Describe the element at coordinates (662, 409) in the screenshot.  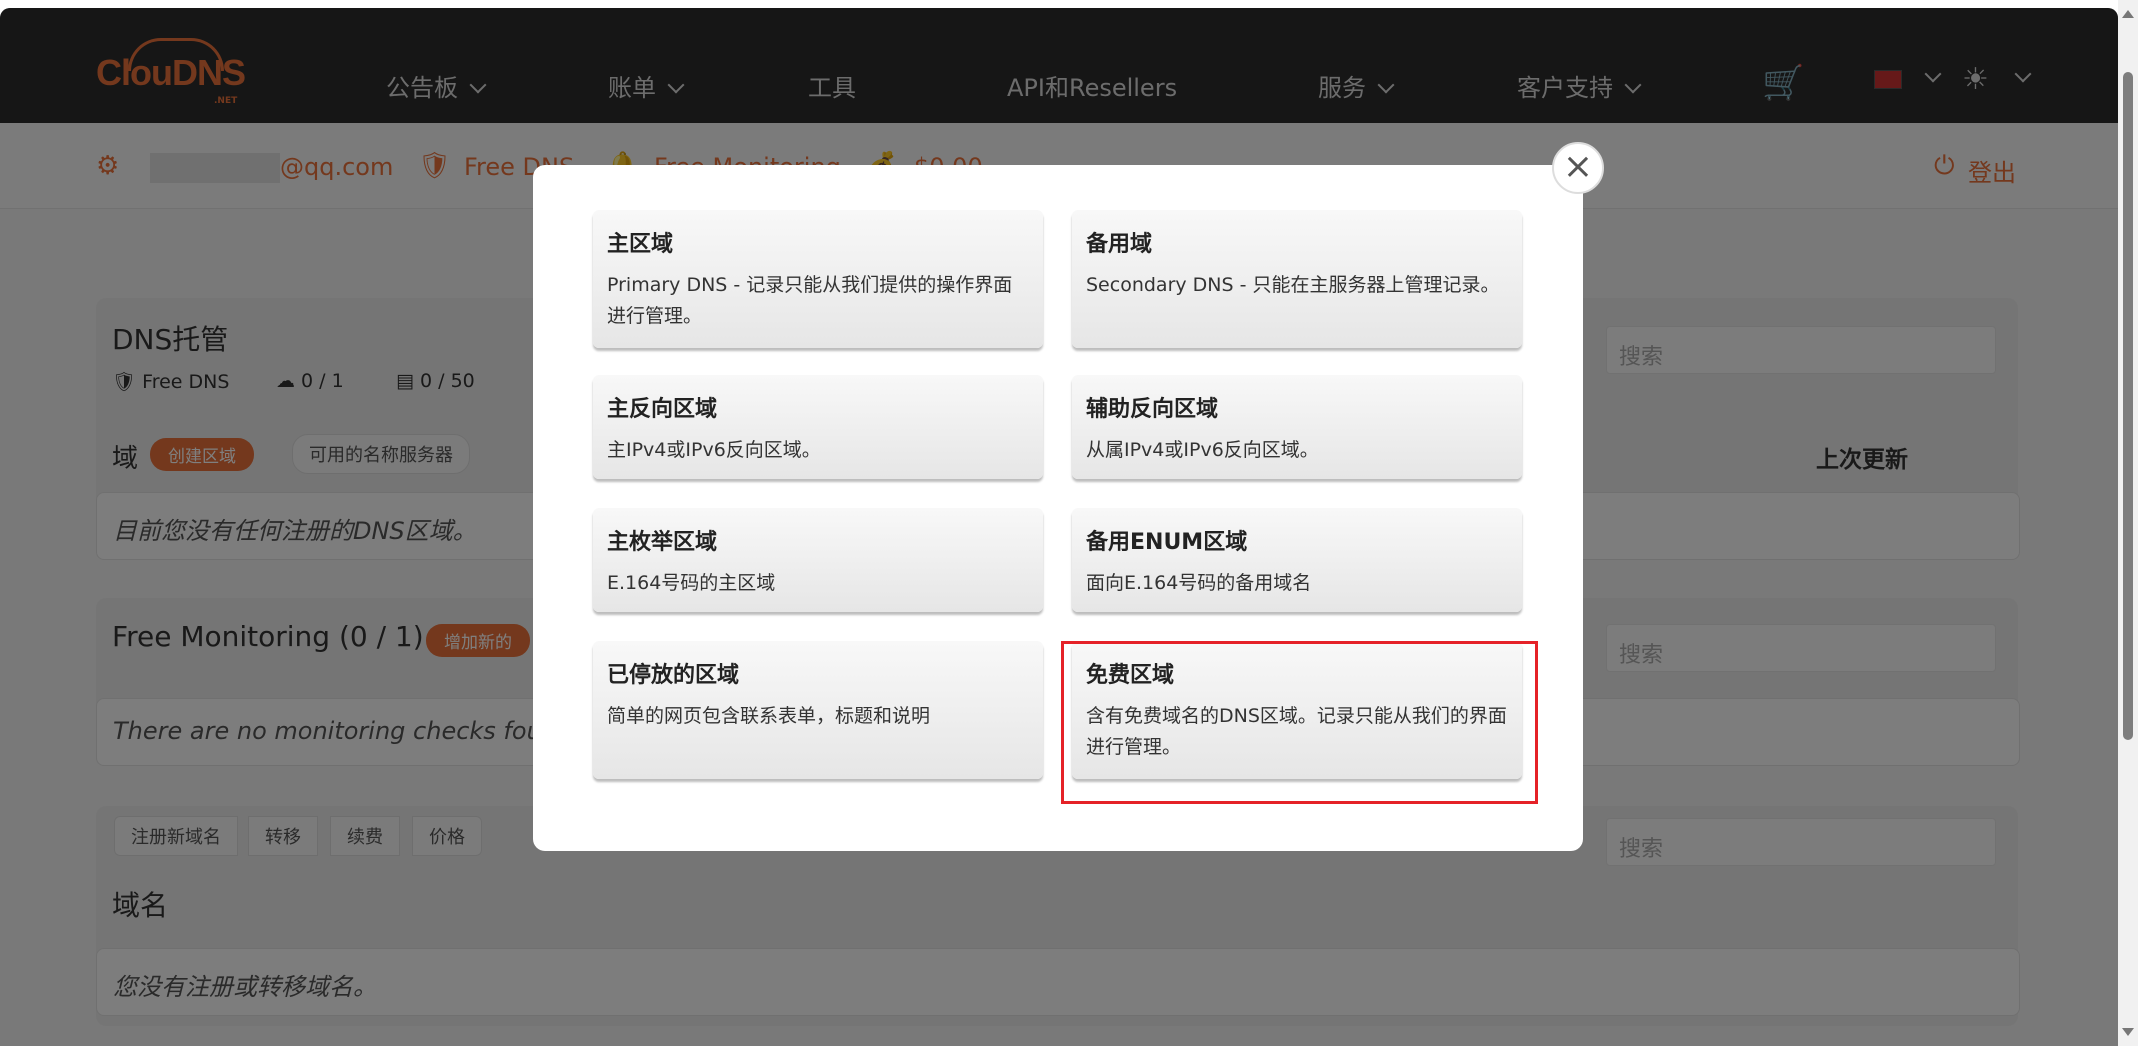
I see `card-title: 主反向区域` at that location.